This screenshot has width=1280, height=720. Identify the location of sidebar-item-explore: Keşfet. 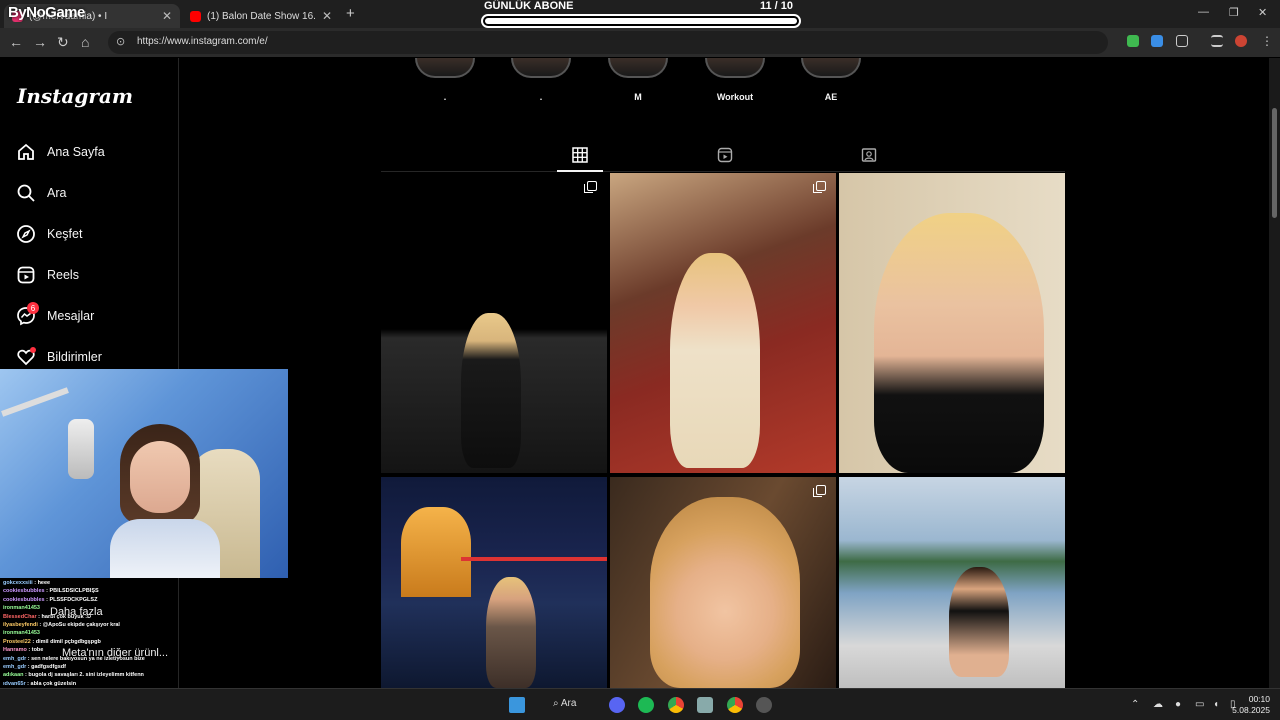
(49, 234).